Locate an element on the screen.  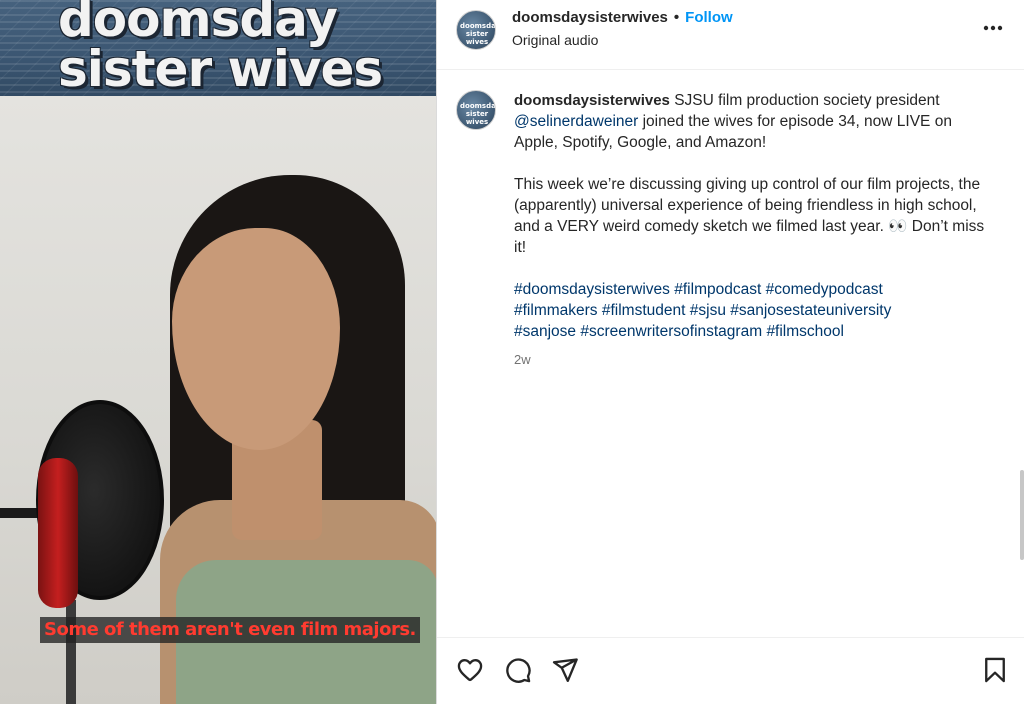
hashtag-link: #sanjosestateuniversity is located at coordinates (810, 310).